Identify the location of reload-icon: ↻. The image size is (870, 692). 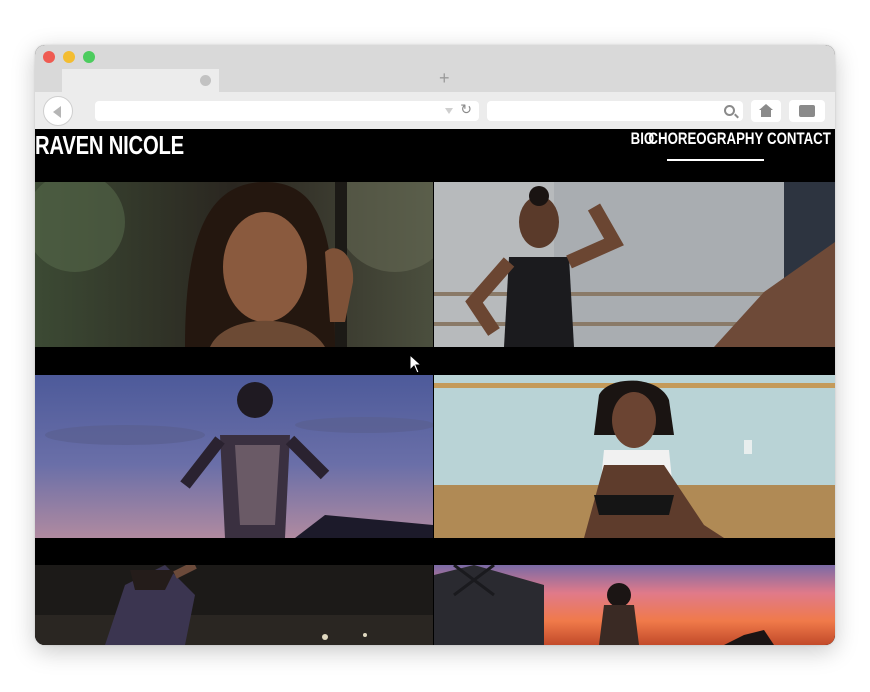
(466, 110).